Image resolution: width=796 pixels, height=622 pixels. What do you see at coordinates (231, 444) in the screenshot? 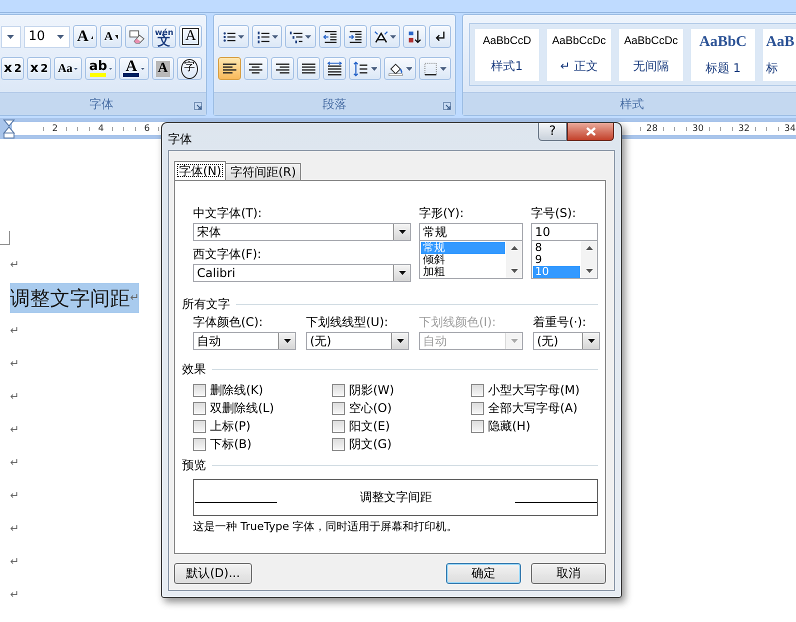
I see `checkbox-label: 下标(B)` at bounding box center [231, 444].